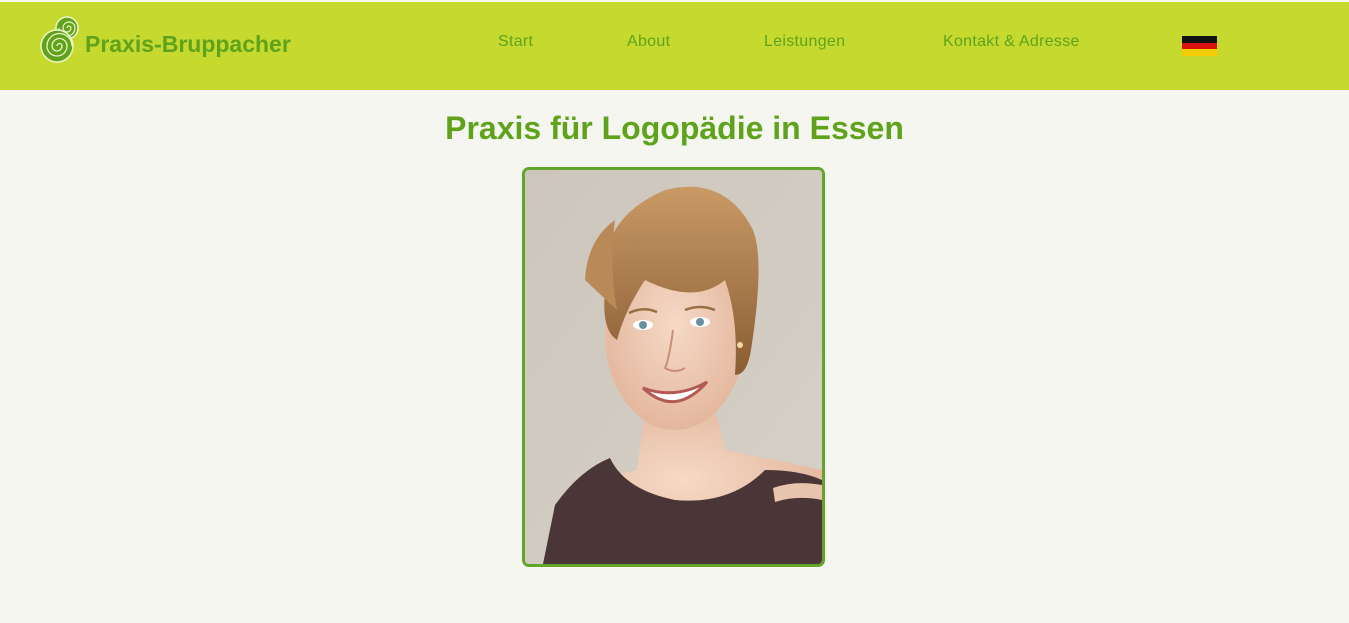  Describe the element at coordinates (1011, 42) in the screenshot. I see `nav-kontakt-adresse: Kontakt & Adresse` at that location.